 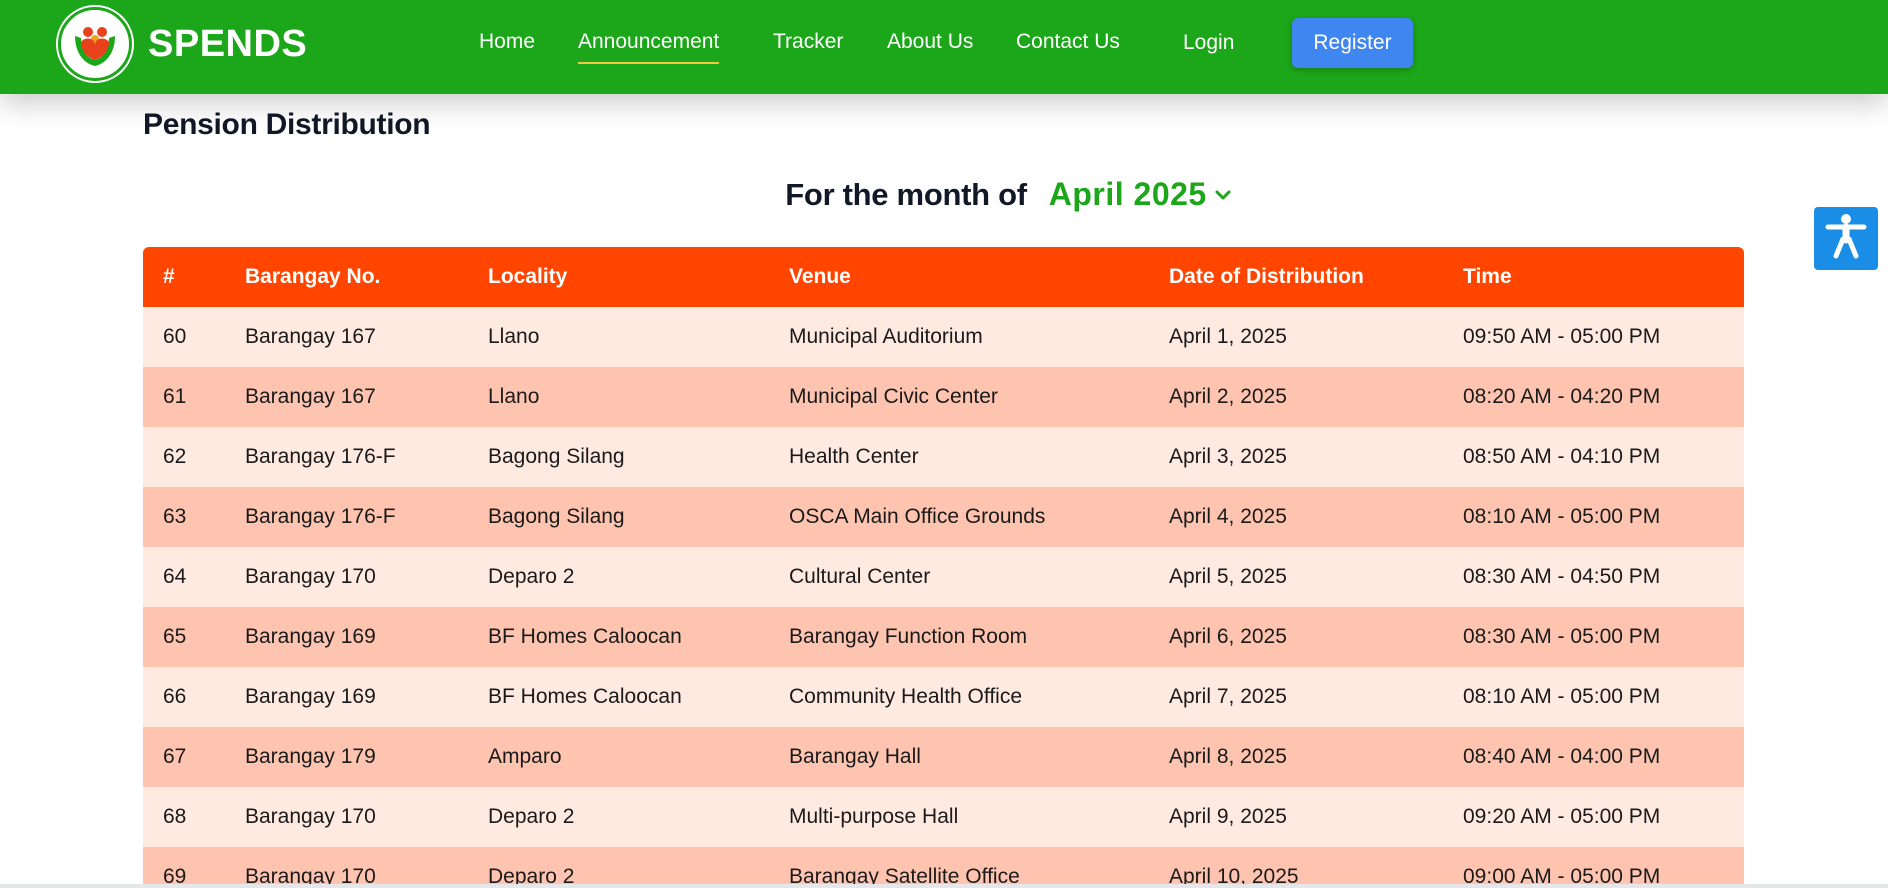 What do you see at coordinates (1266, 276) in the screenshot?
I see `header-date: Date of Distribution` at bounding box center [1266, 276].